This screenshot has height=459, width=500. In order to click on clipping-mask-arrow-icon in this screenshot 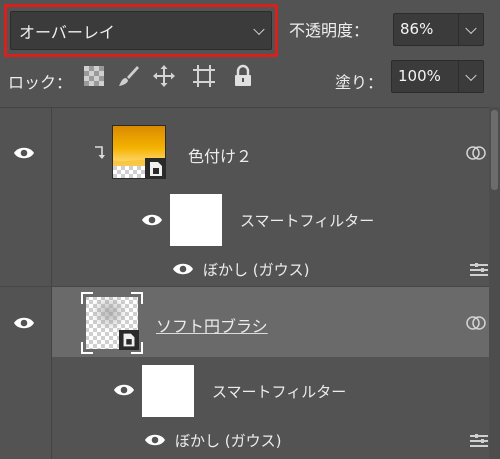, I will do `click(100, 152)`.